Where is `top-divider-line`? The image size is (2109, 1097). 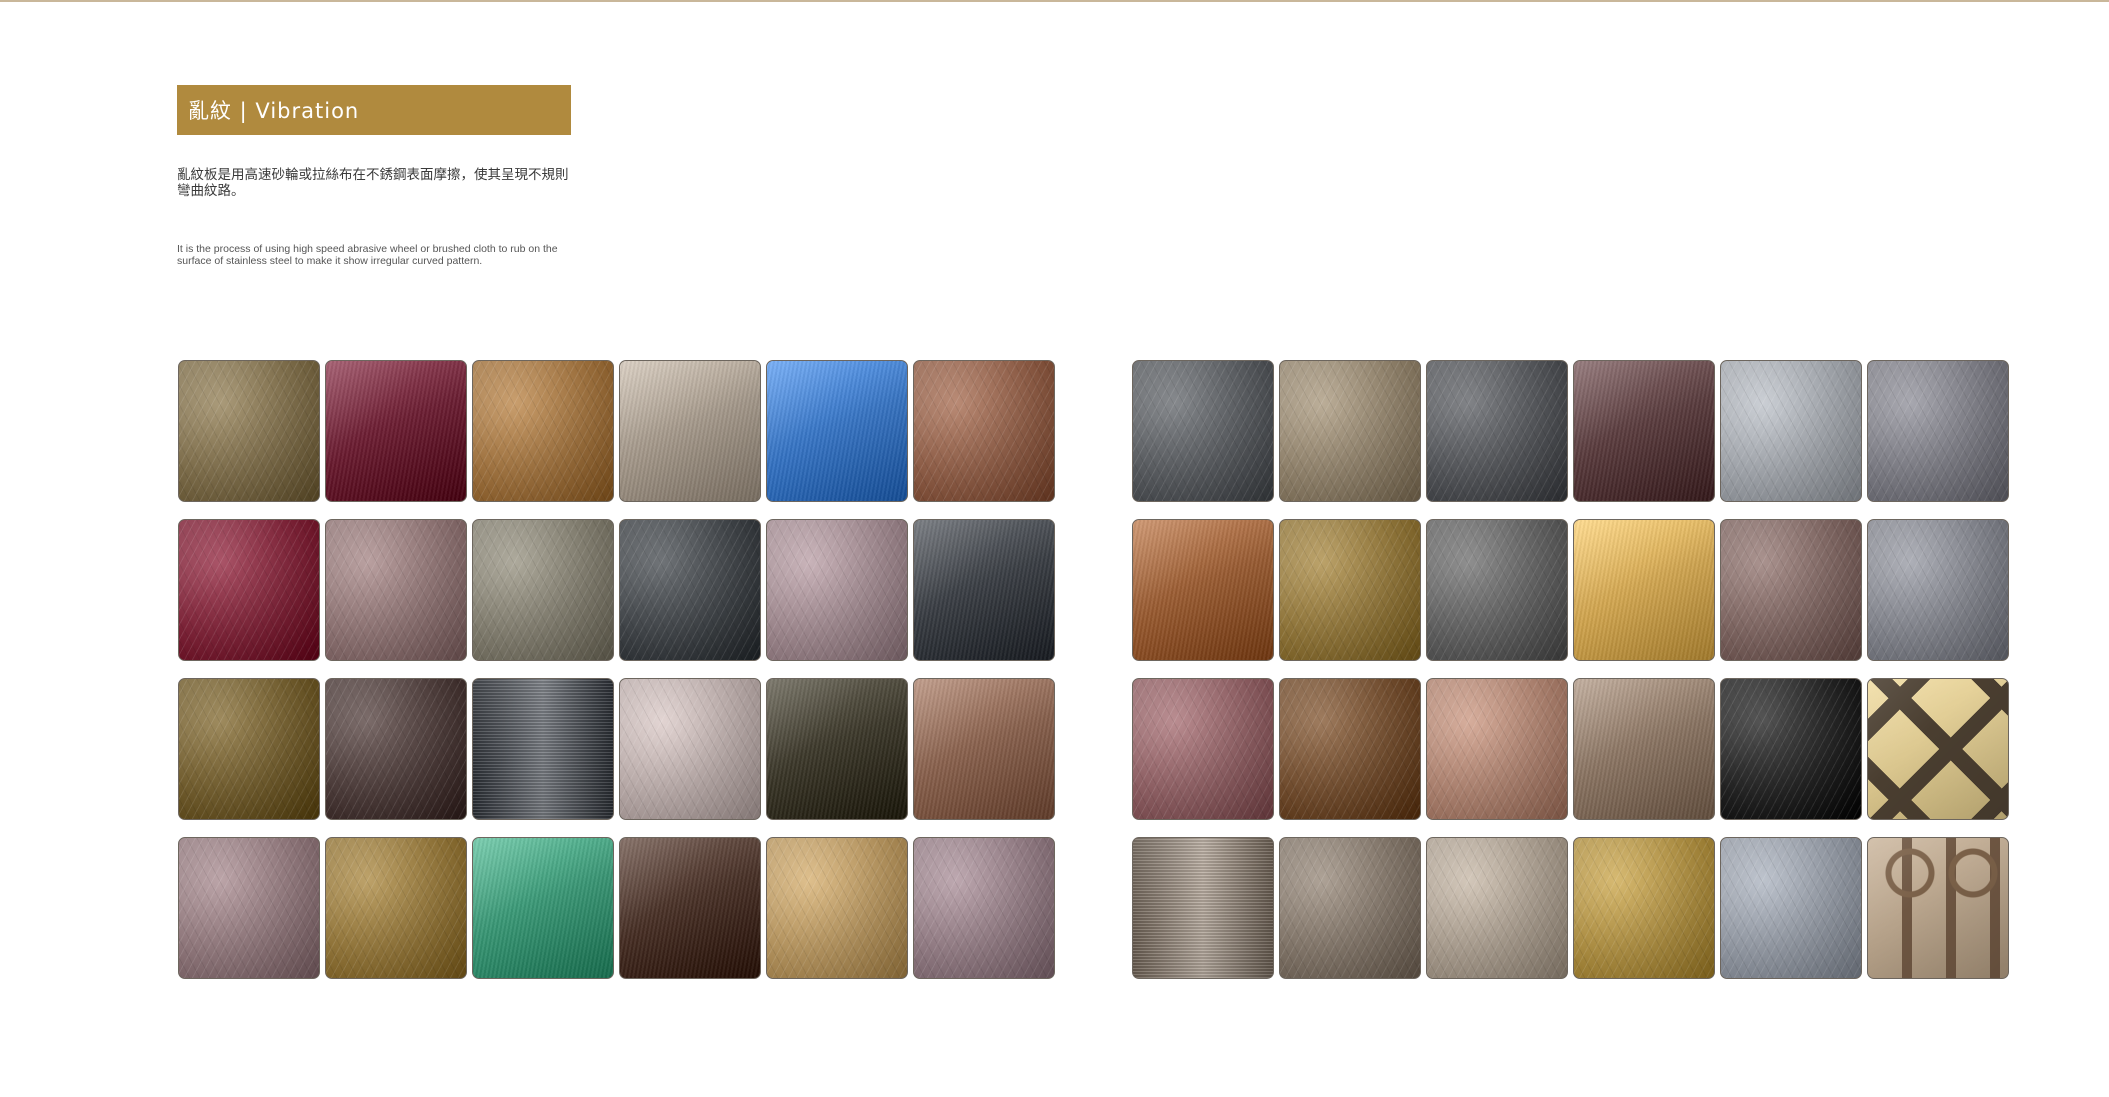 top-divider-line is located at coordinates (1054, 1).